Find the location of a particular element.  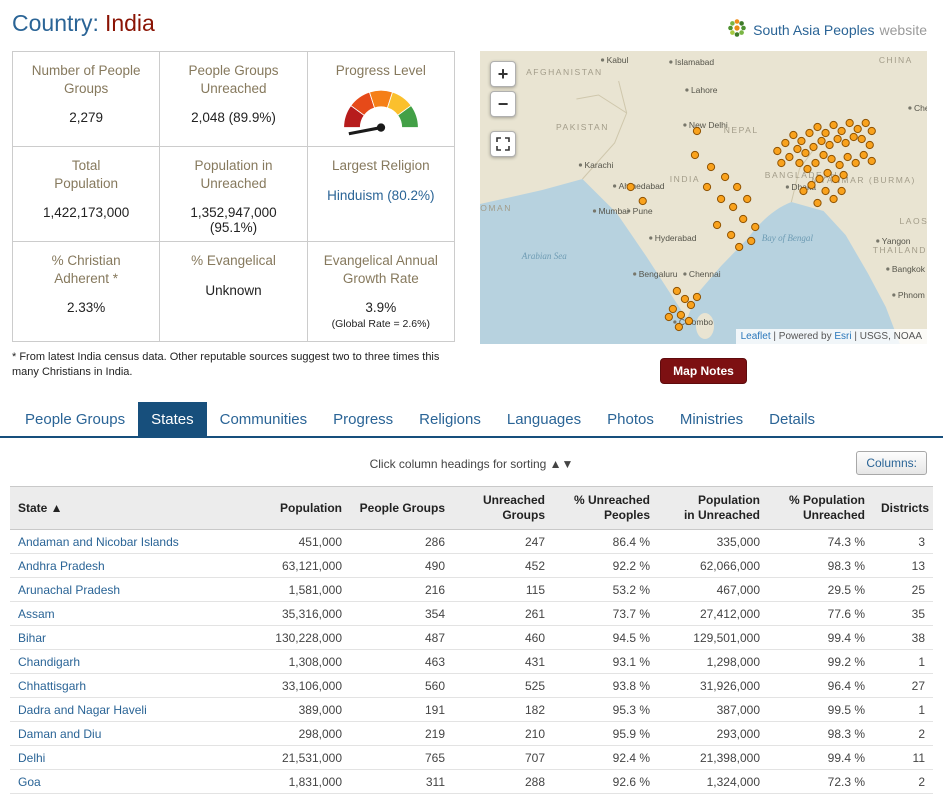

zoom-in-button: + is located at coordinates (503, 74).